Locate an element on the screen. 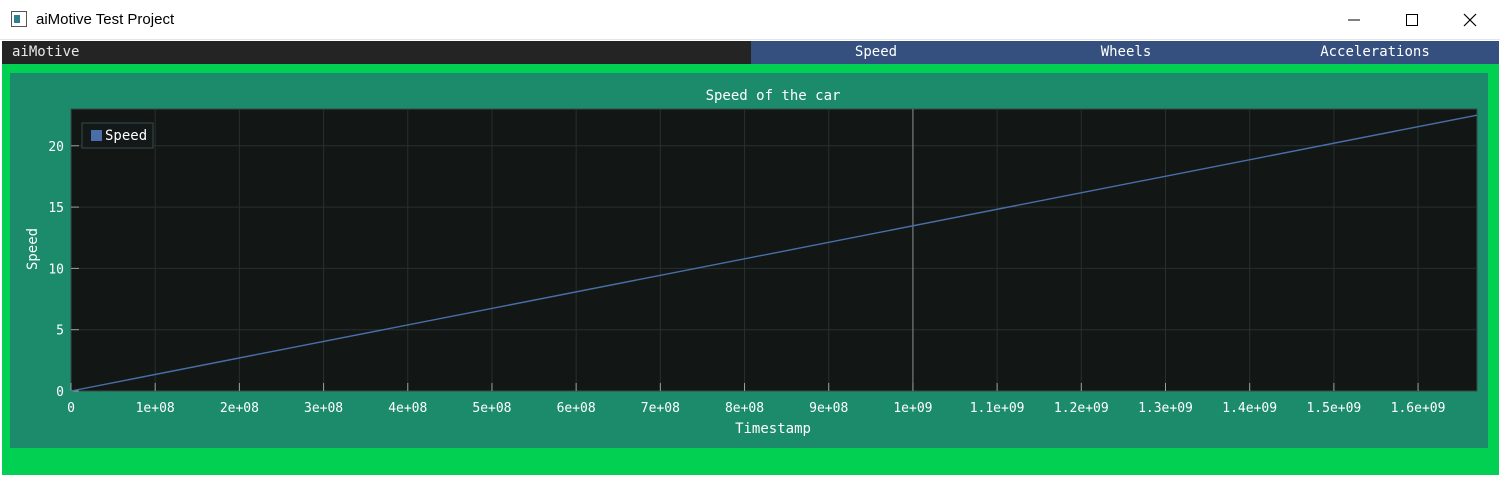  x-tick-label: 4e+08 is located at coordinates (407, 408).